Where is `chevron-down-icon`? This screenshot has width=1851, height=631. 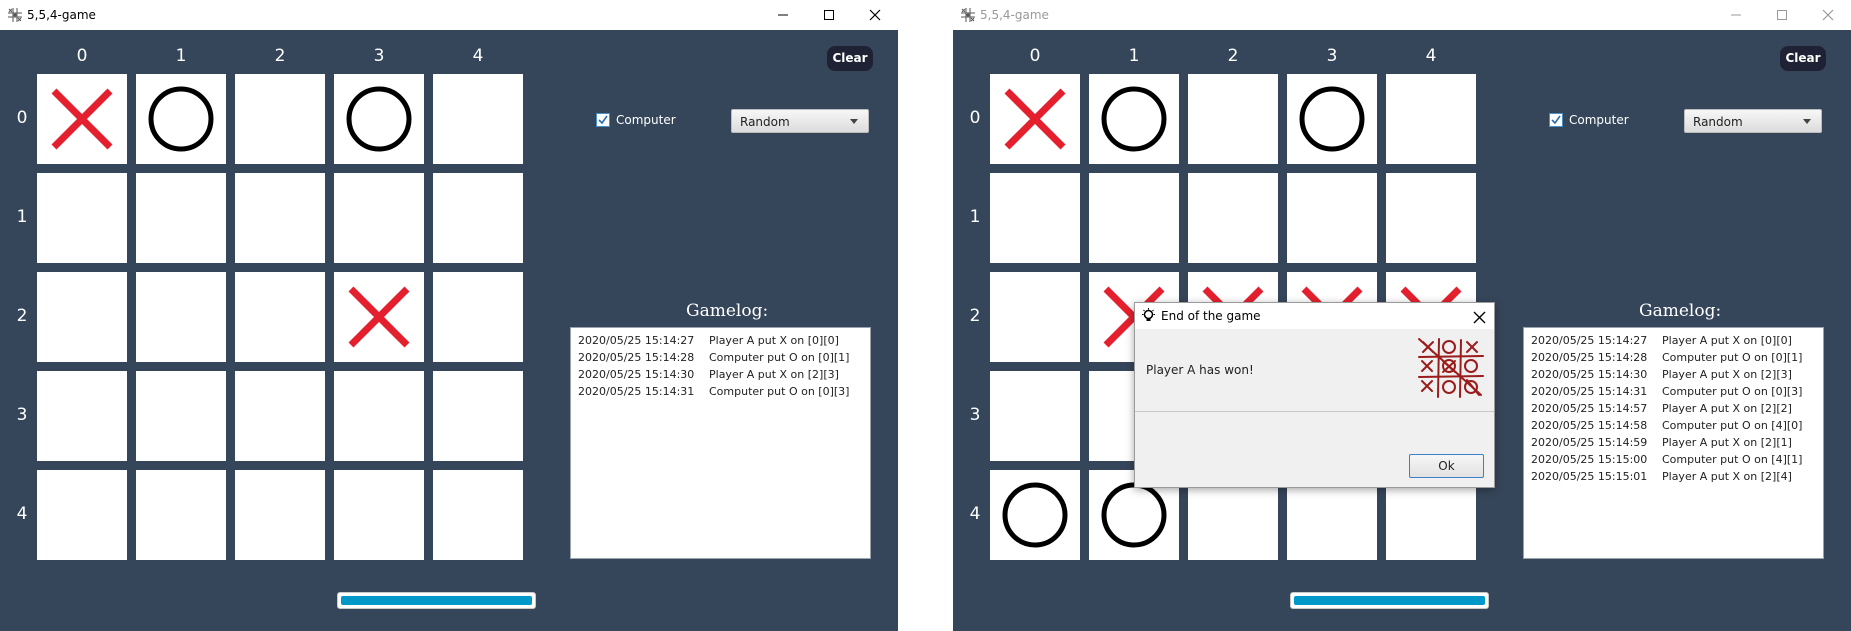
chevron-down-icon is located at coordinates (1807, 121).